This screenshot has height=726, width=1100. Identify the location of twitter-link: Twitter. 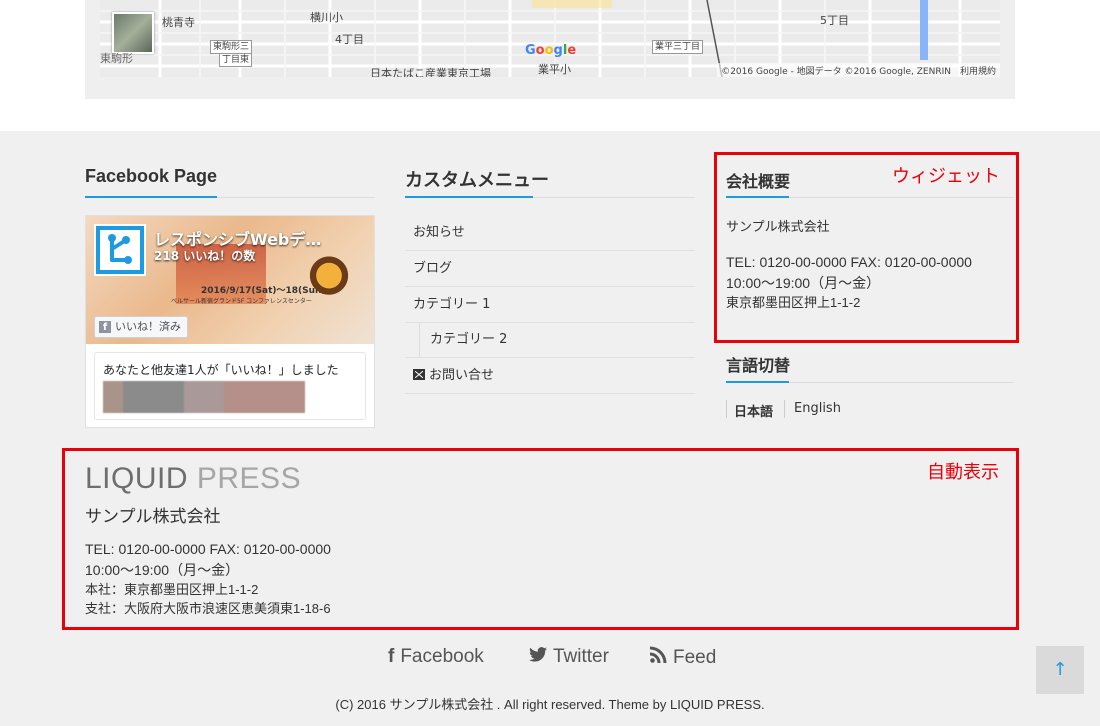
(569, 657).